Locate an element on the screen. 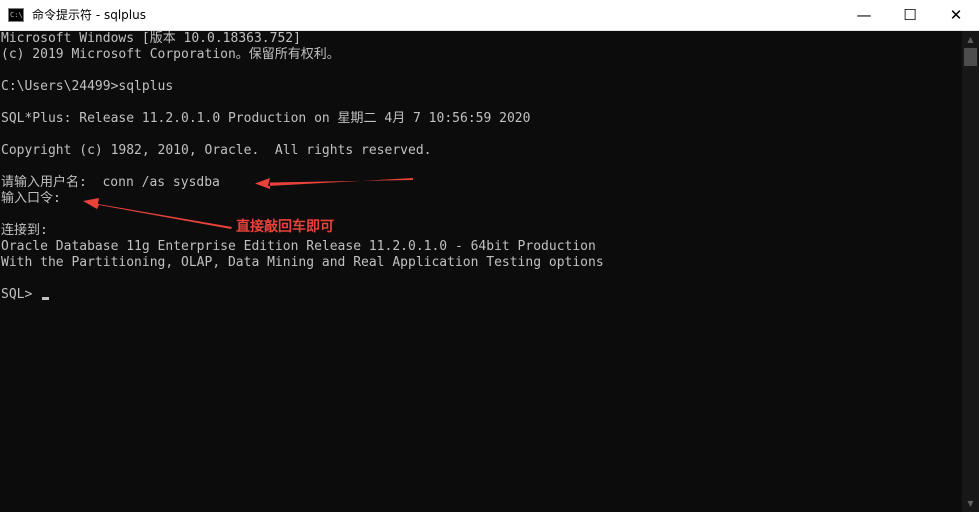  scroll-up-icon: ▲ is located at coordinates (970, 39).